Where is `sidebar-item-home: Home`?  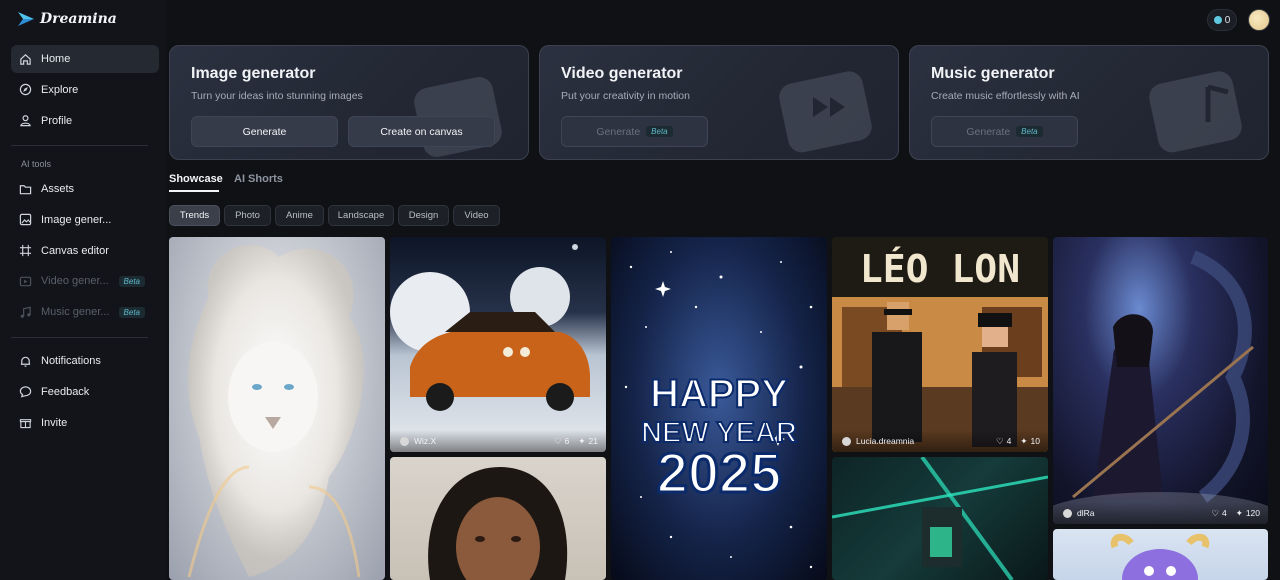 sidebar-item-home: Home is located at coordinates (85, 59).